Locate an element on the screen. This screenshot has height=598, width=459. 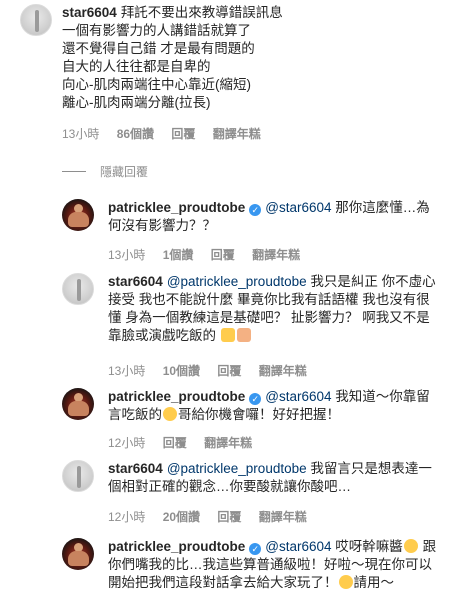
reply-meta: 12小時 回覆 翻譯年糕 is located at coordinates (187, 442).